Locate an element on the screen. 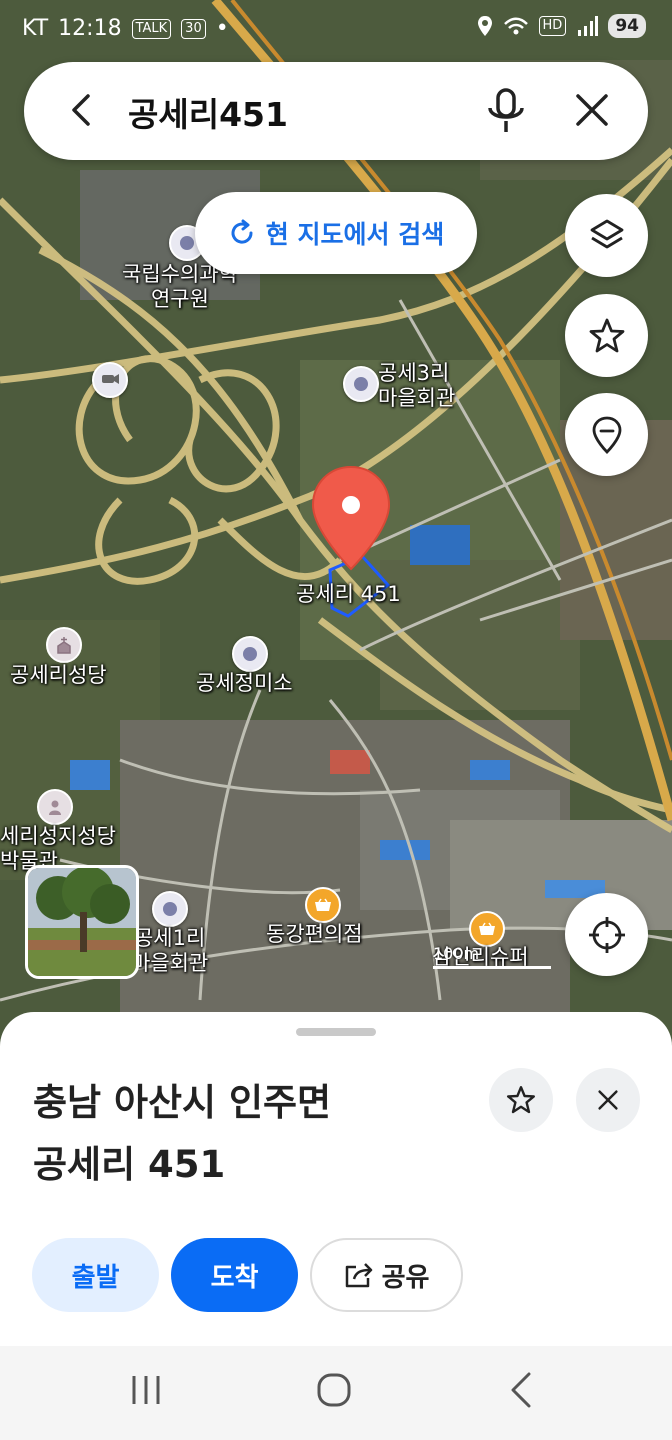 Image resolution: width=672 pixels, height=1440 pixels. map-scale: 100m is located at coordinates (492, 956).